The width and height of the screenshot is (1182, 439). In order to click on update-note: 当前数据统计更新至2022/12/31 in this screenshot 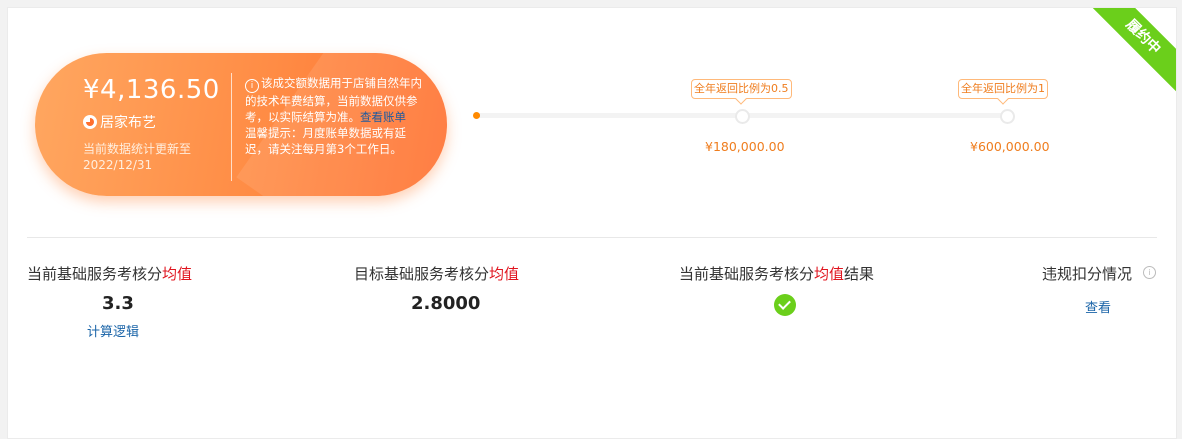, I will do `click(137, 157)`.